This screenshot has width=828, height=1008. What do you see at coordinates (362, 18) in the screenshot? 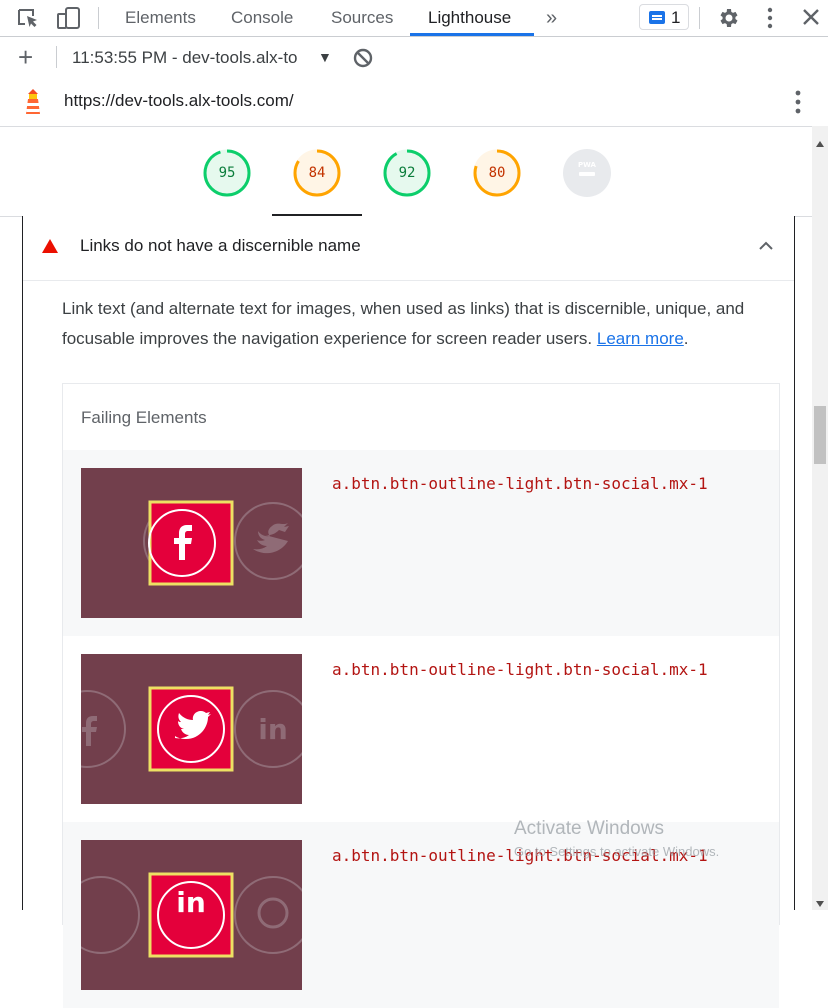
I see `tab-sources: Sources` at bounding box center [362, 18].